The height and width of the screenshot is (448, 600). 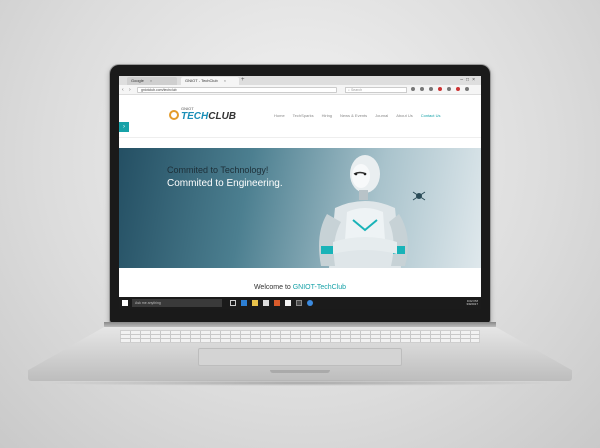 I want to click on nav-contact-us: Contact Us, so click(x=431, y=115).